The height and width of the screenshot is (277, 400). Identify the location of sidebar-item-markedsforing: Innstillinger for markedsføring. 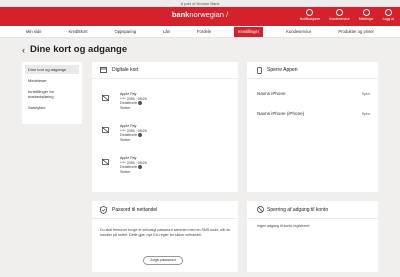
(52, 94).